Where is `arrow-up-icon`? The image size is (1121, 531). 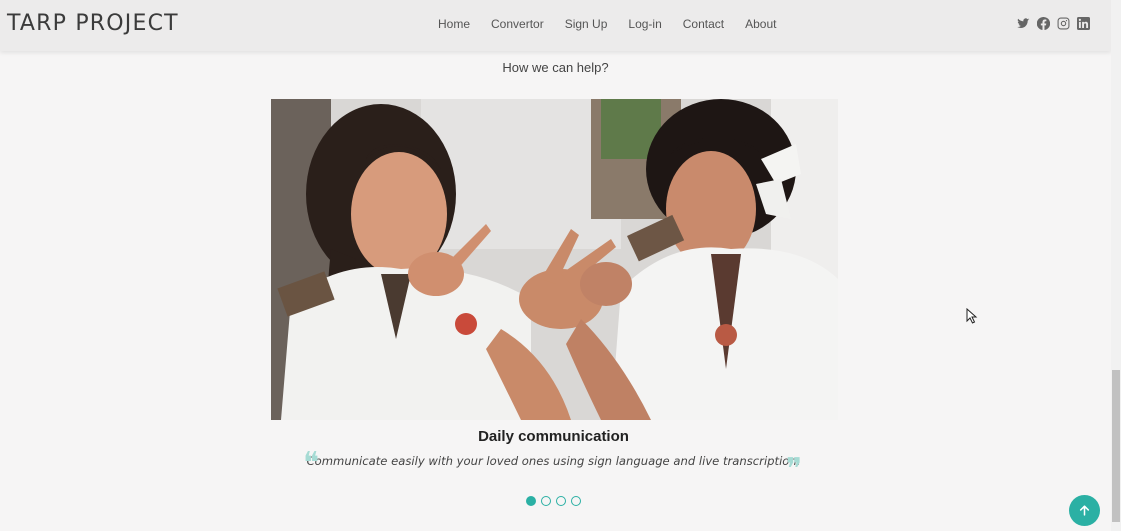
arrow-up-icon is located at coordinates (1084, 510).